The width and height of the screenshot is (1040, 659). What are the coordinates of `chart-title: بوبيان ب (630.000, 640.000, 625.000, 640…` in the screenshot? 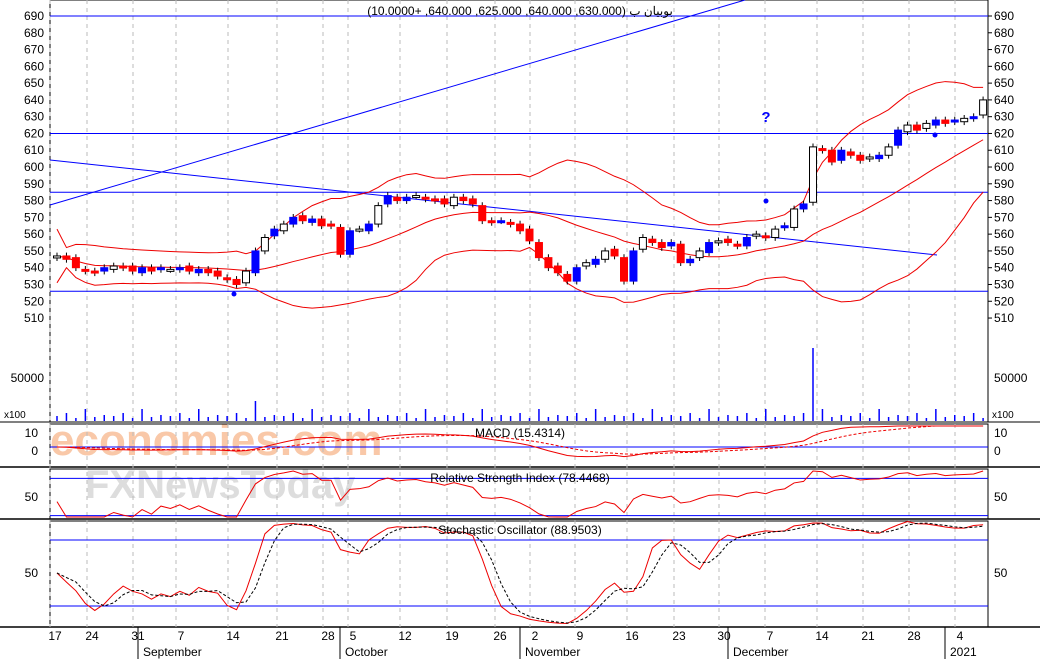 It's located at (520, 11).